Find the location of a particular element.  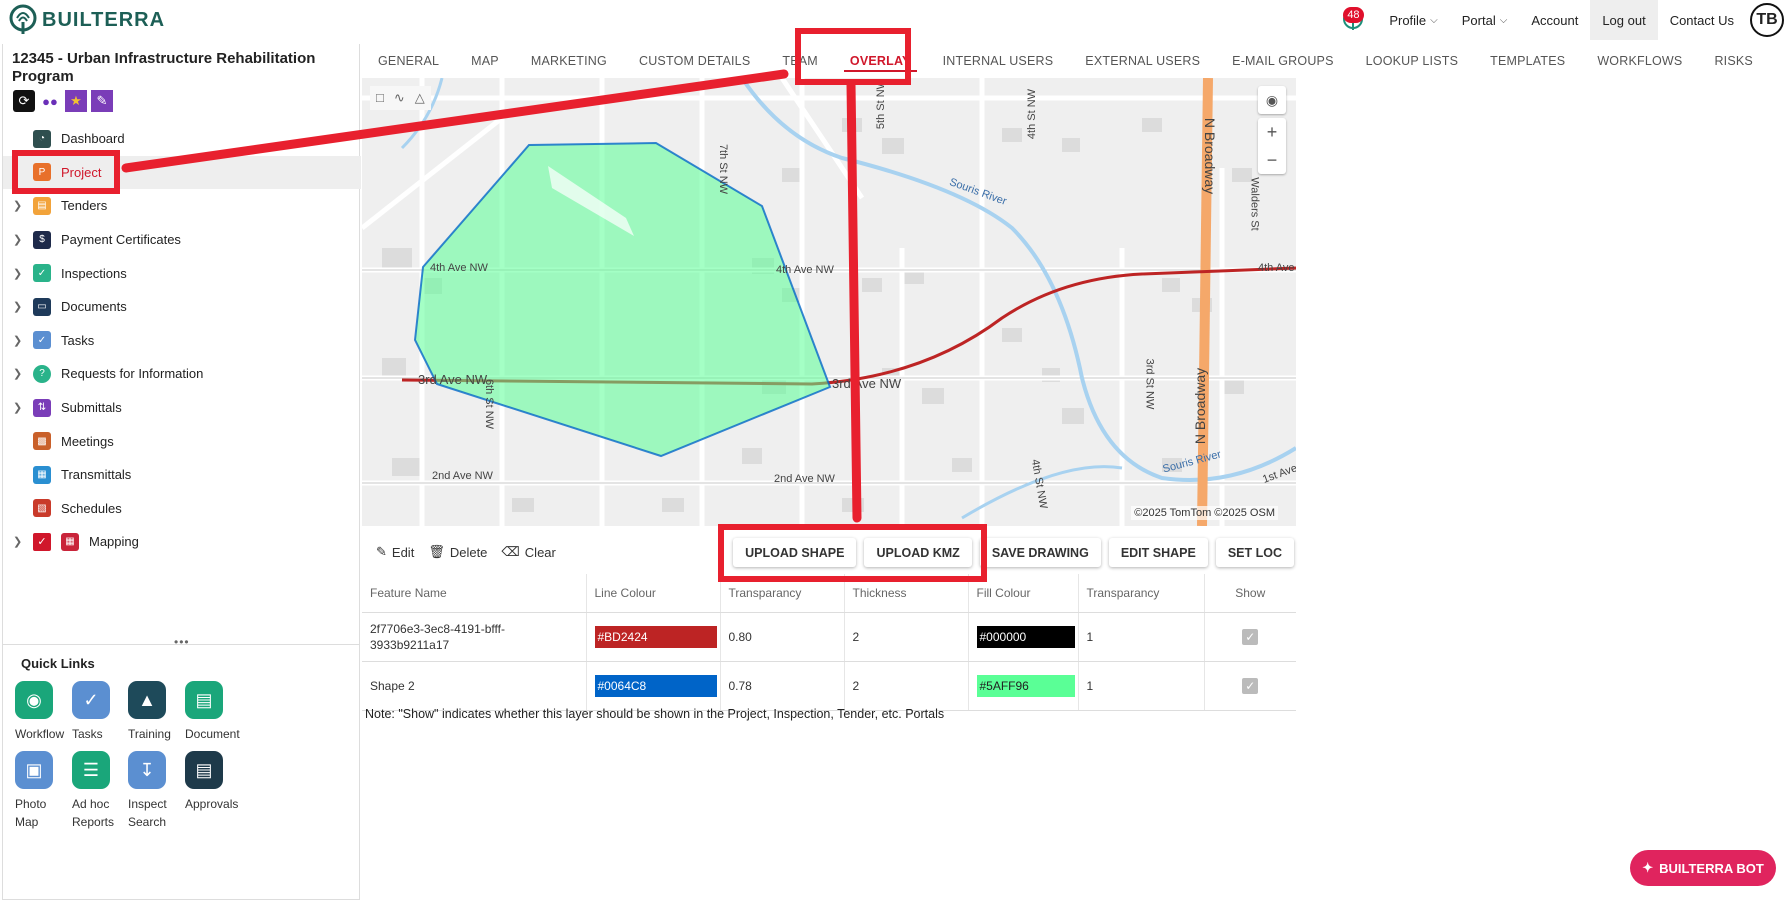

fill-colour-swatch: #000000 is located at coordinates (1025, 636).